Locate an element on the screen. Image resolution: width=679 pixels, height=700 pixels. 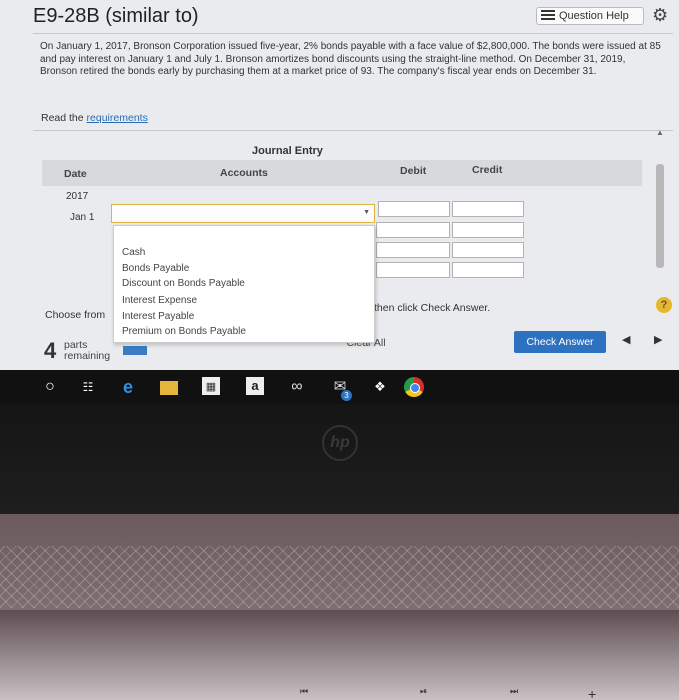
chrome-icon is located at coordinates (414, 387).